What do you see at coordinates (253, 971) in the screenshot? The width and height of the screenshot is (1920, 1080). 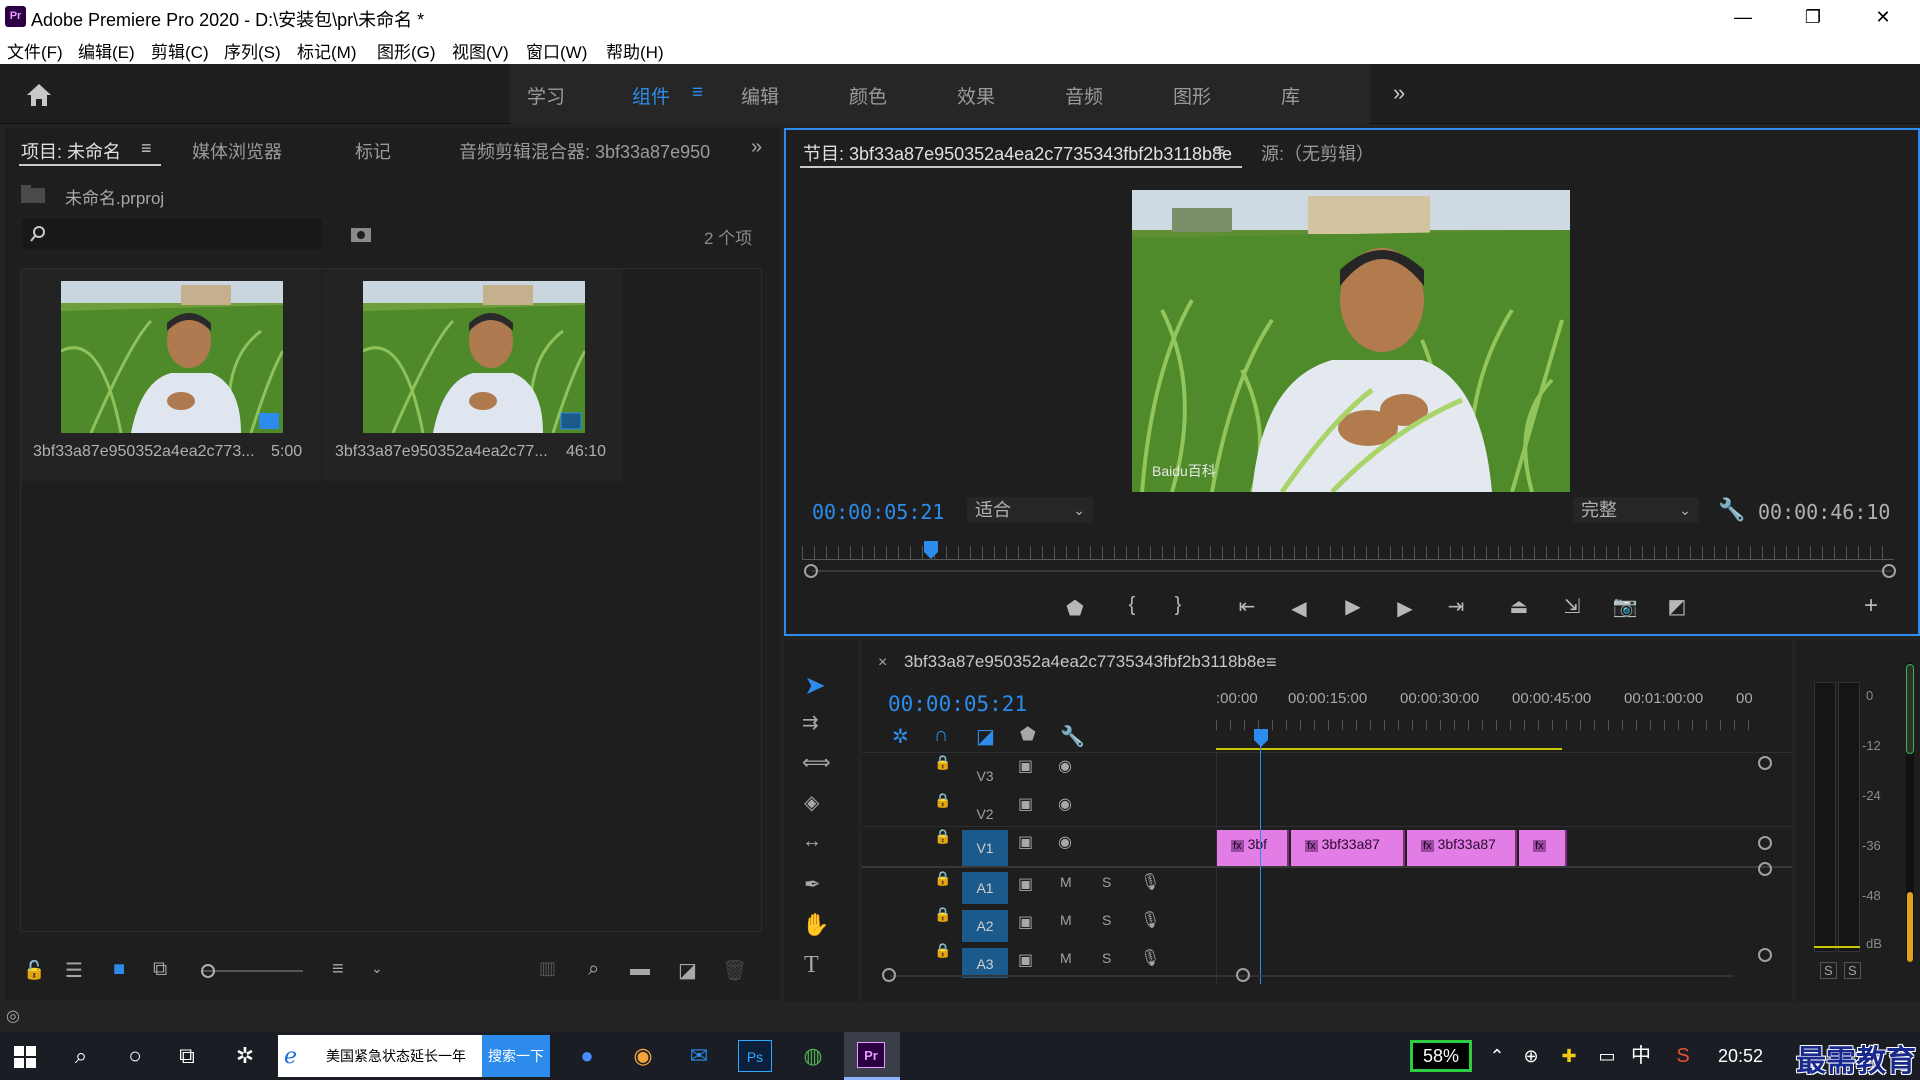 I see `zoom-slider` at bounding box center [253, 971].